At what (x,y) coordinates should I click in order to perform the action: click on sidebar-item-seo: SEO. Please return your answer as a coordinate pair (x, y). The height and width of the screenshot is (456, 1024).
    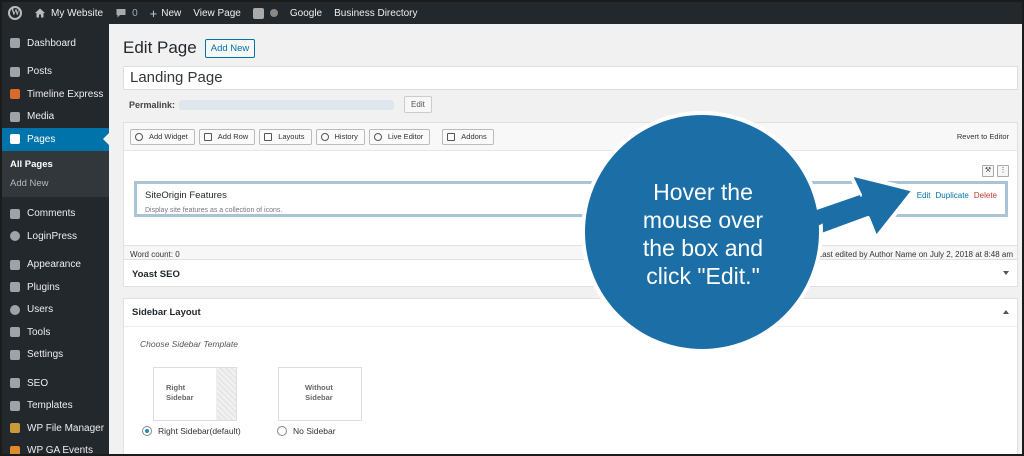
    Looking at the image, I should click on (55, 383).